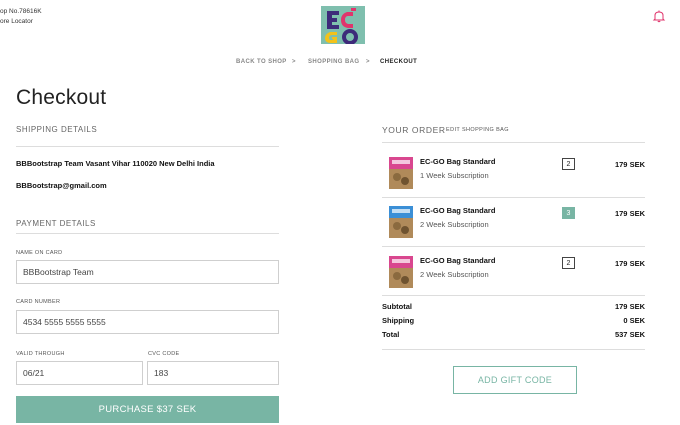 The height and width of the screenshot is (425, 680). Describe the element at coordinates (634, 320) in the screenshot. I see `shipping-cost-value: 0 SEK` at that location.